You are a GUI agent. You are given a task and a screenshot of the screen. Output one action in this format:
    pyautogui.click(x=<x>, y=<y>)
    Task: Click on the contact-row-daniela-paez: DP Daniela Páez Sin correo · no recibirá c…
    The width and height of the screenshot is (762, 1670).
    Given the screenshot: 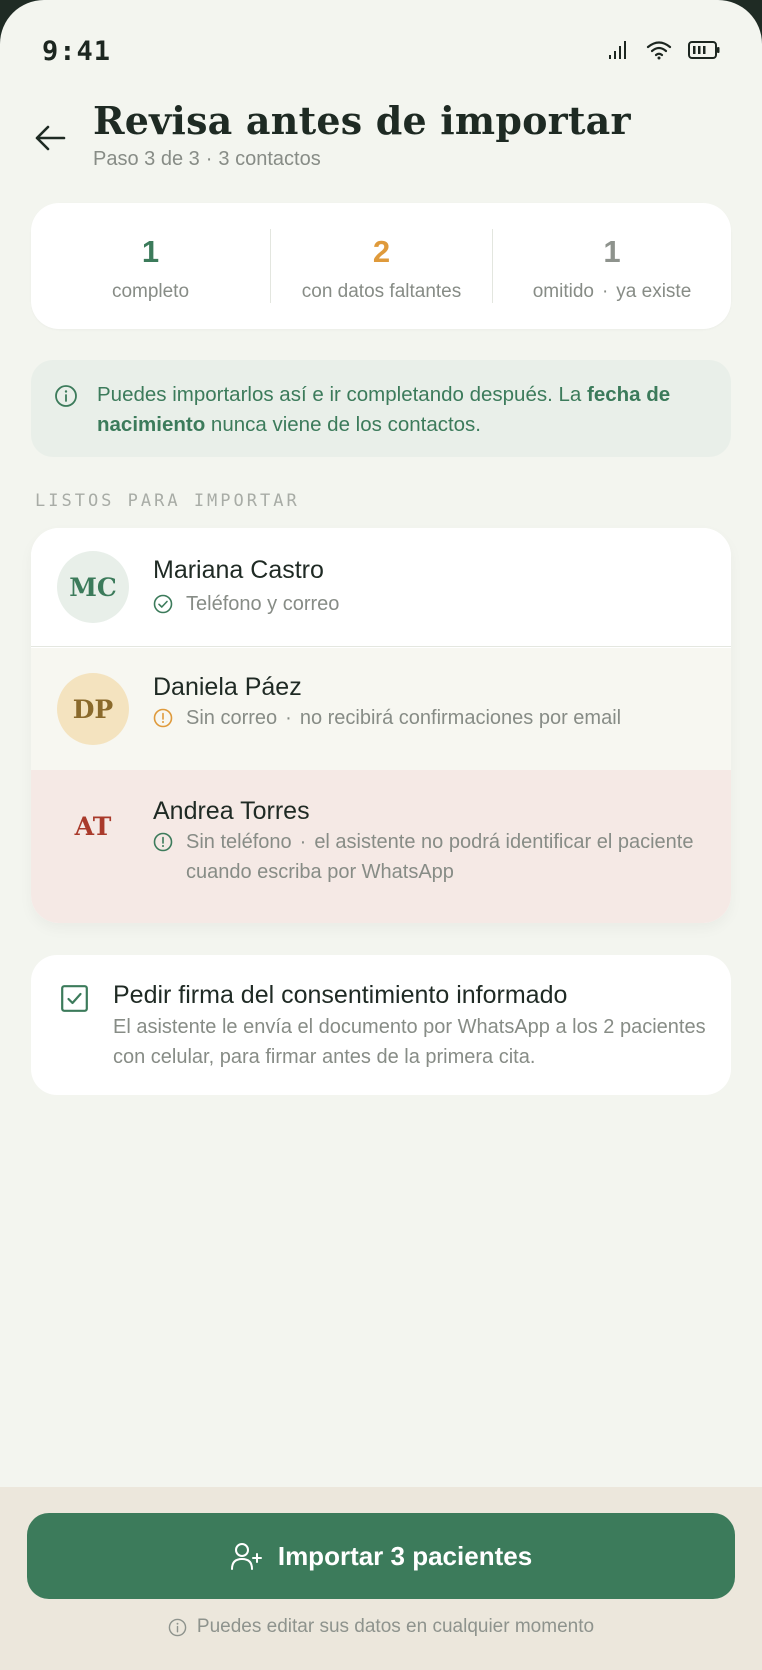 What is the action you would take?
    pyautogui.click(x=381, y=709)
    